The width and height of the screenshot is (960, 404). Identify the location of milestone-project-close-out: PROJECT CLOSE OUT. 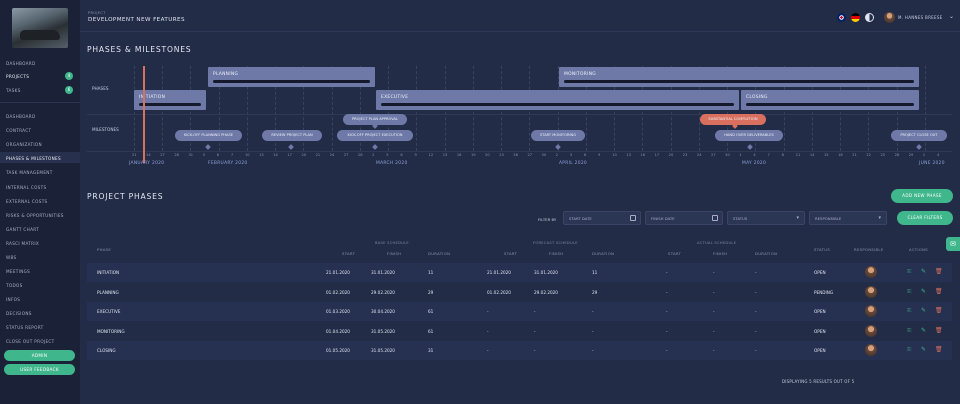
(919, 135).